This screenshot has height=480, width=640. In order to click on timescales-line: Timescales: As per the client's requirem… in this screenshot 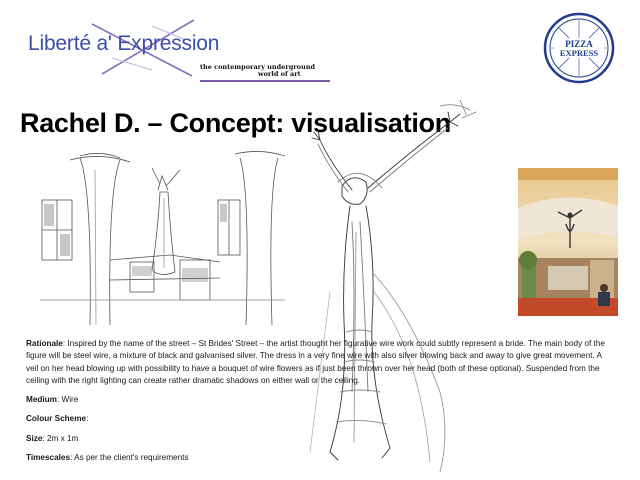, I will do `click(321, 458)`.